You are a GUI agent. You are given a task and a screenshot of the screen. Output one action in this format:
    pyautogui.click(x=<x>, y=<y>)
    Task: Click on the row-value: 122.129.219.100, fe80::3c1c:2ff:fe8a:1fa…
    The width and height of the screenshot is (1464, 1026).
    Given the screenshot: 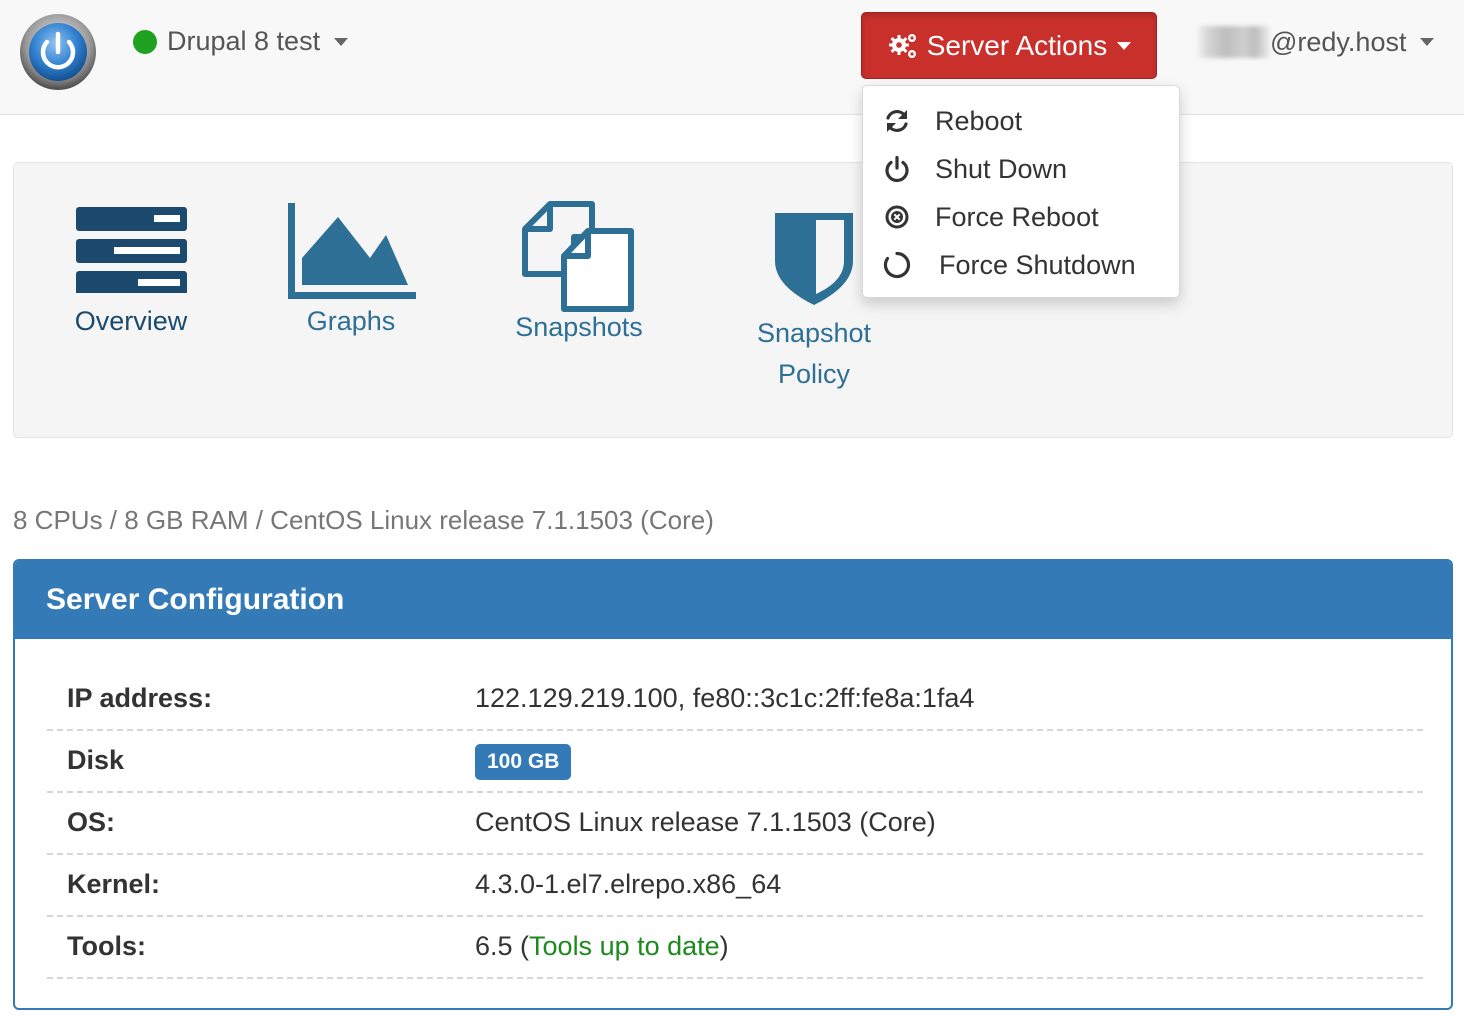 What is the action you would take?
    pyautogui.click(x=725, y=698)
    